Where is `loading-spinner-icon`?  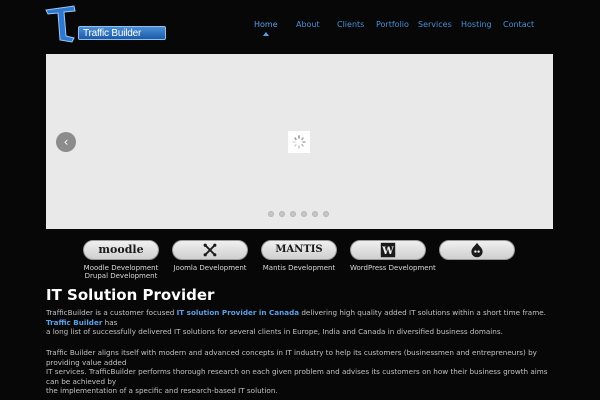
loading-spinner-icon is located at coordinates (299, 142).